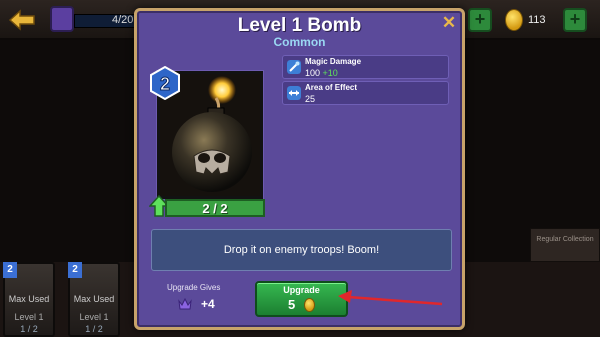  What do you see at coordinates (292, 304) in the screenshot?
I see `upgrade-cost: 5` at bounding box center [292, 304].